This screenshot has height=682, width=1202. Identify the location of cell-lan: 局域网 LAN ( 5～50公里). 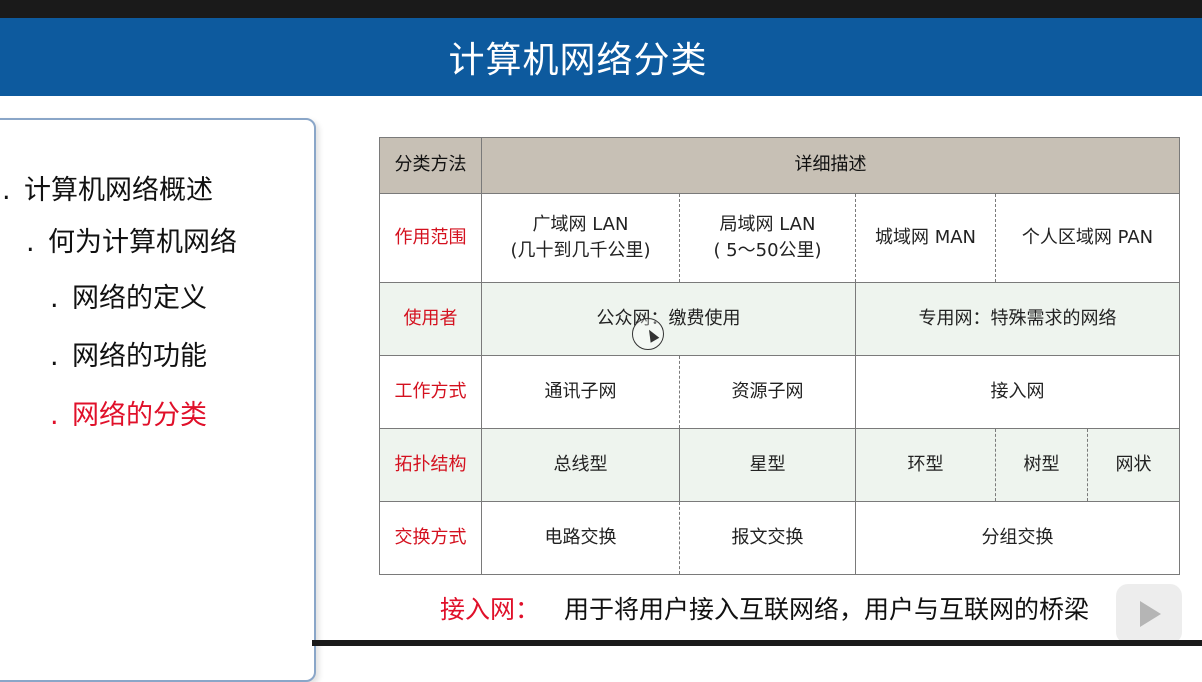
(767, 238).